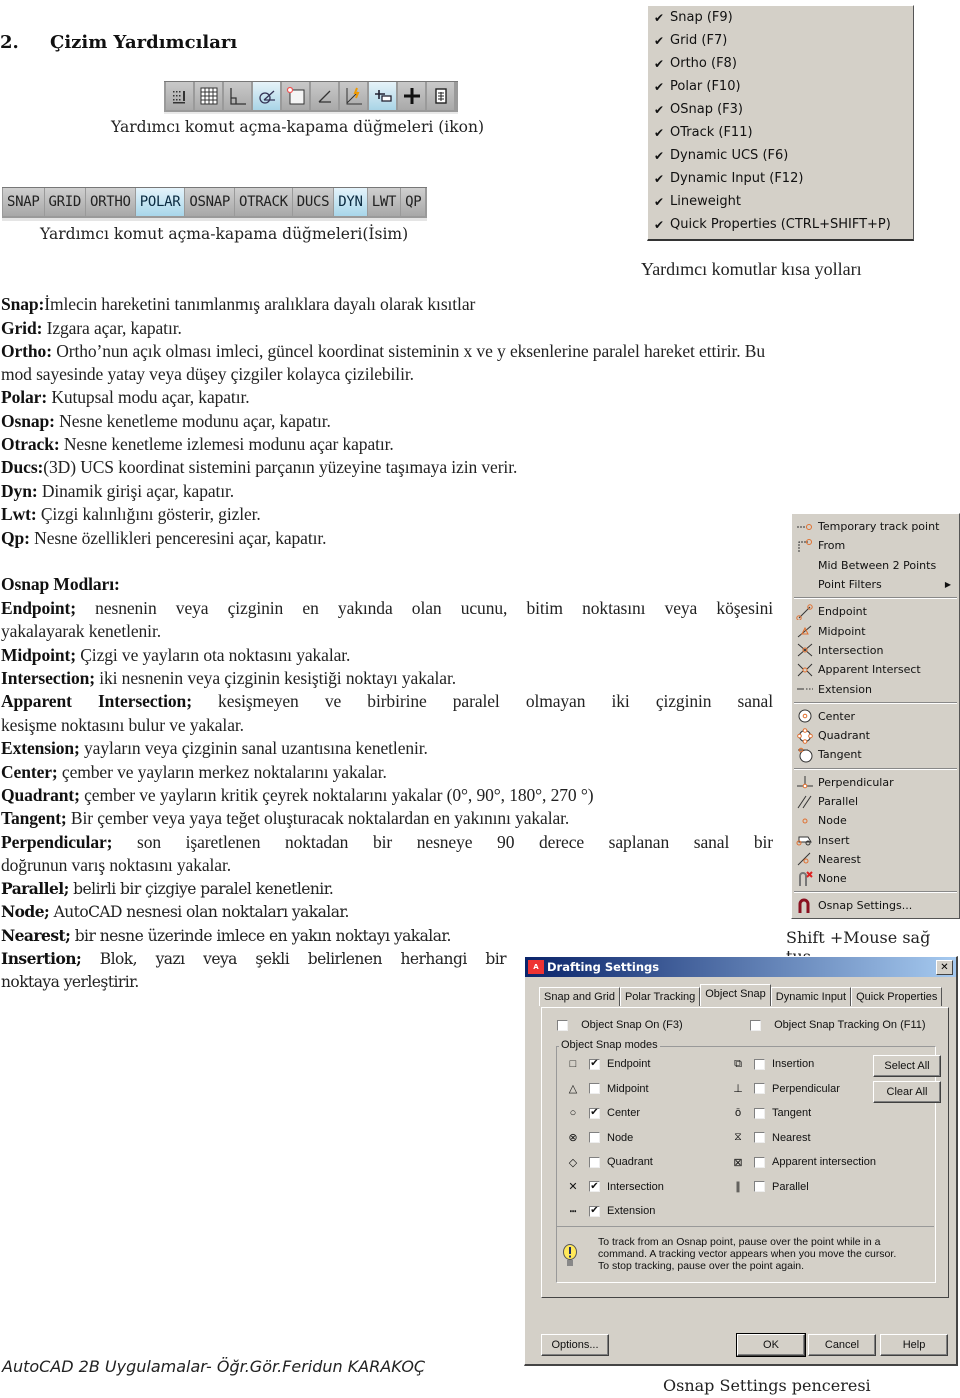 The width and height of the screenshot is (960, 1398). I want to click on menu-item-otrack: ✔ OTrack (F11), so click(780, 132).